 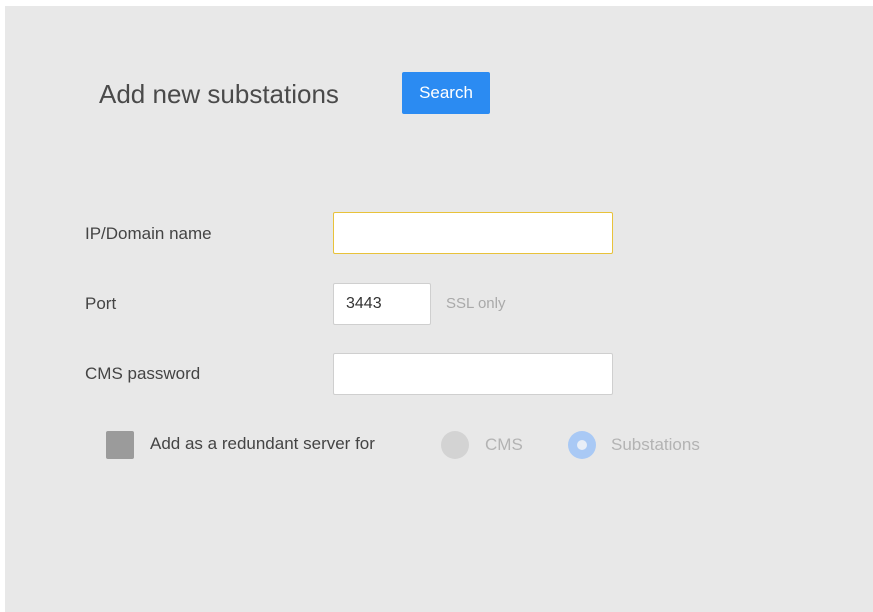 I want to click on port-label: Port, so click(x=101, y=303).